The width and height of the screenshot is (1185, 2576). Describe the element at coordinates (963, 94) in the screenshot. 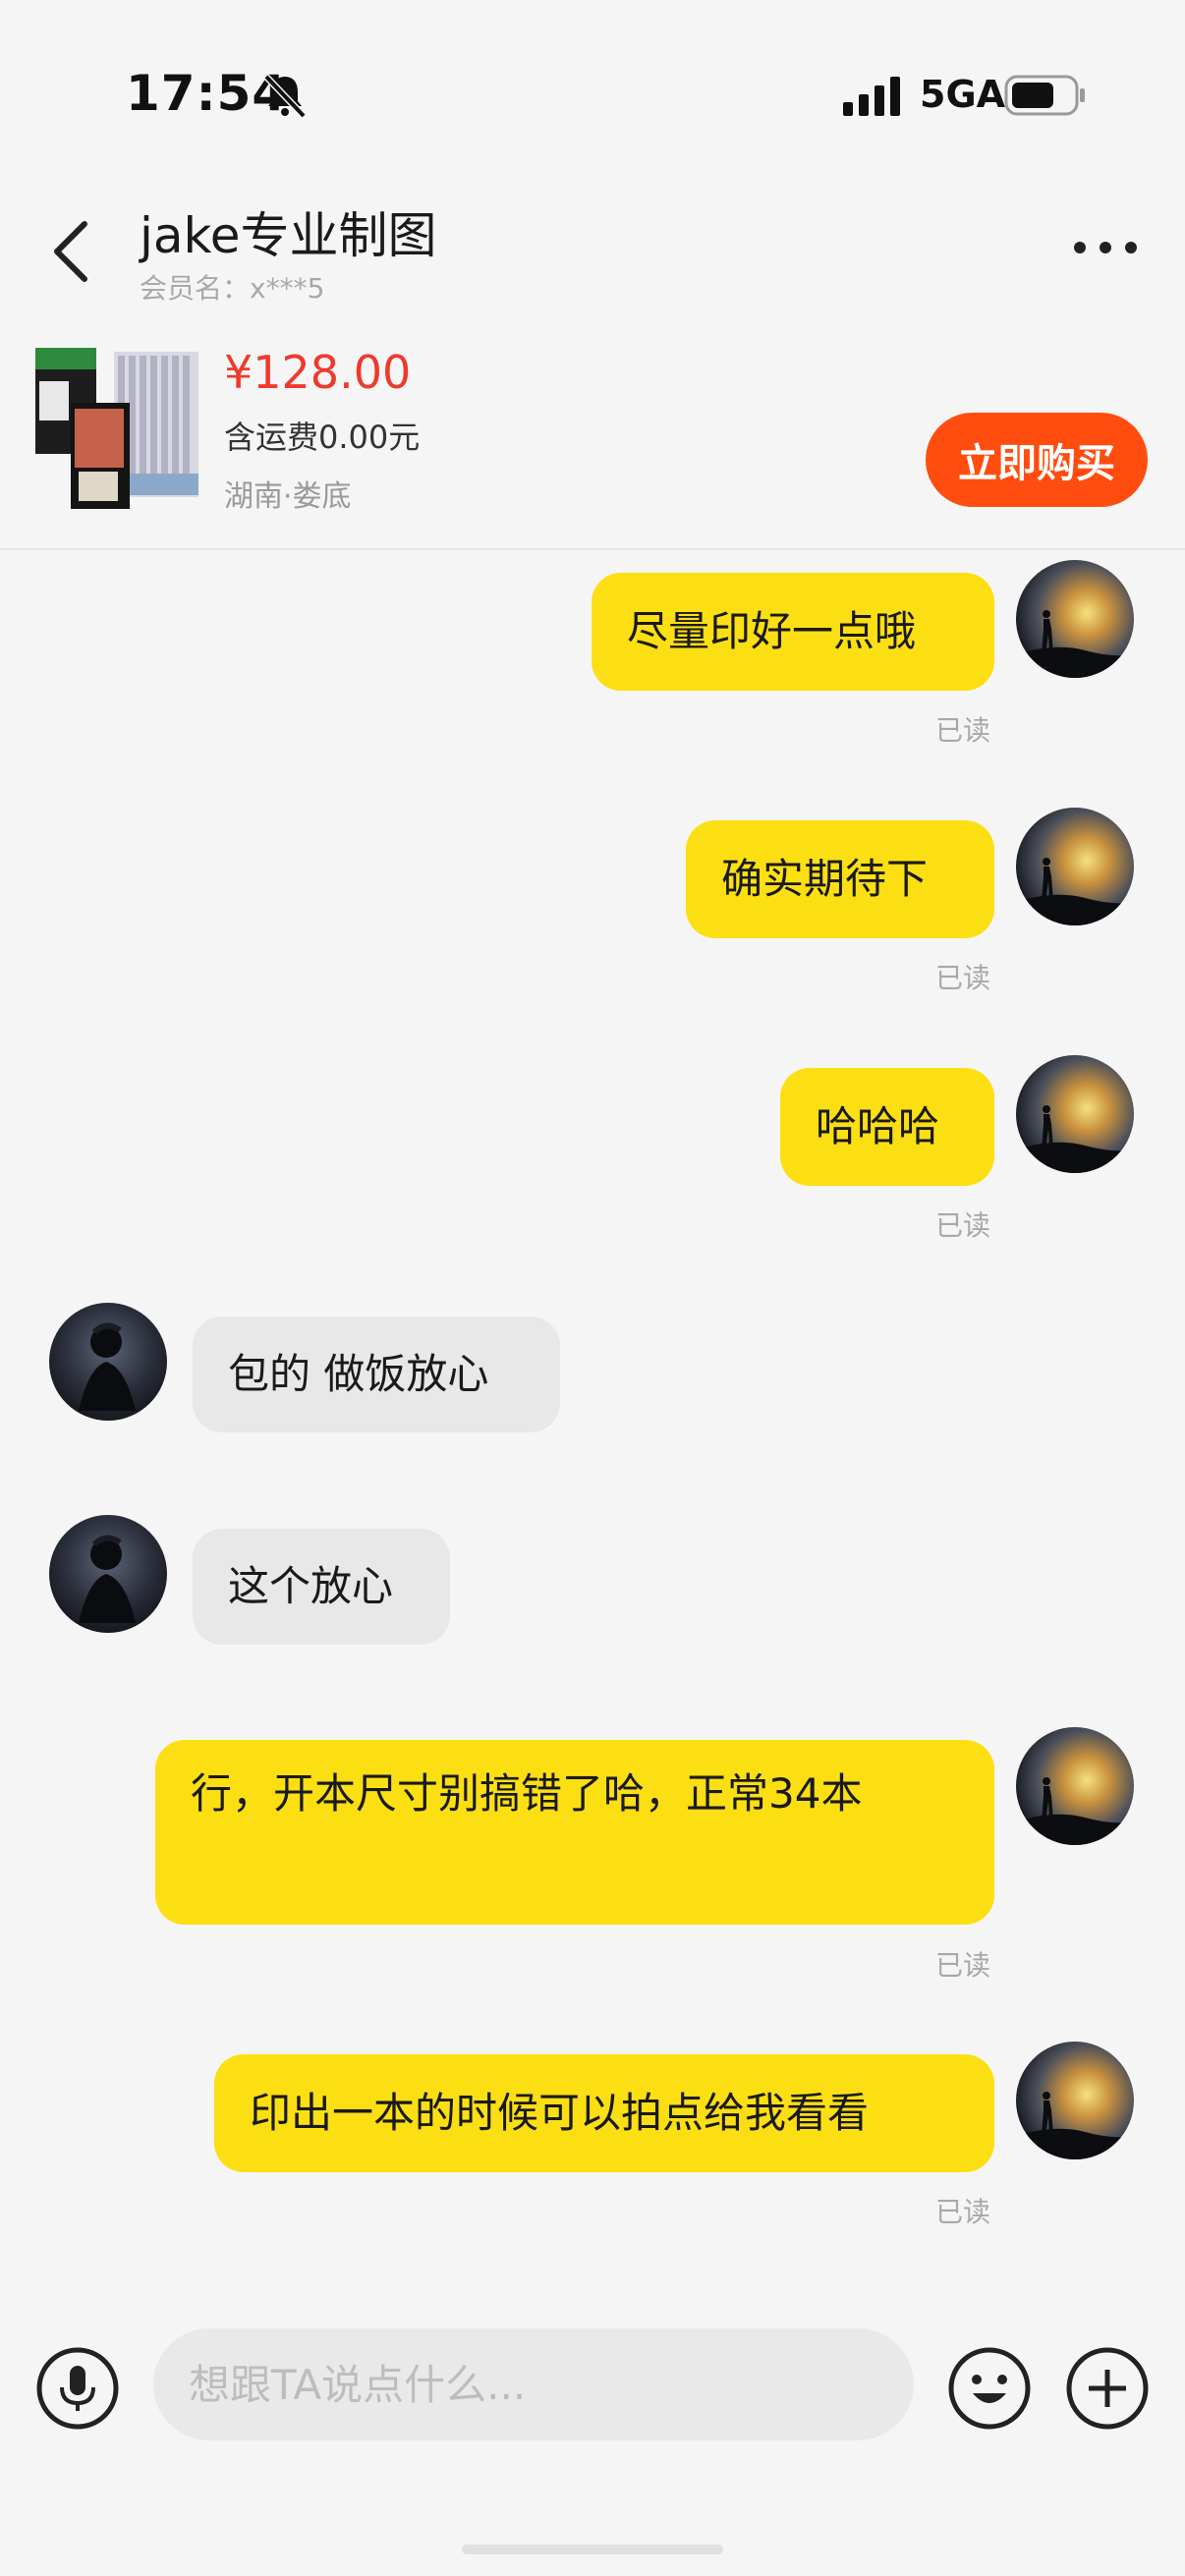

I see `network-label: 5GA` at that location.